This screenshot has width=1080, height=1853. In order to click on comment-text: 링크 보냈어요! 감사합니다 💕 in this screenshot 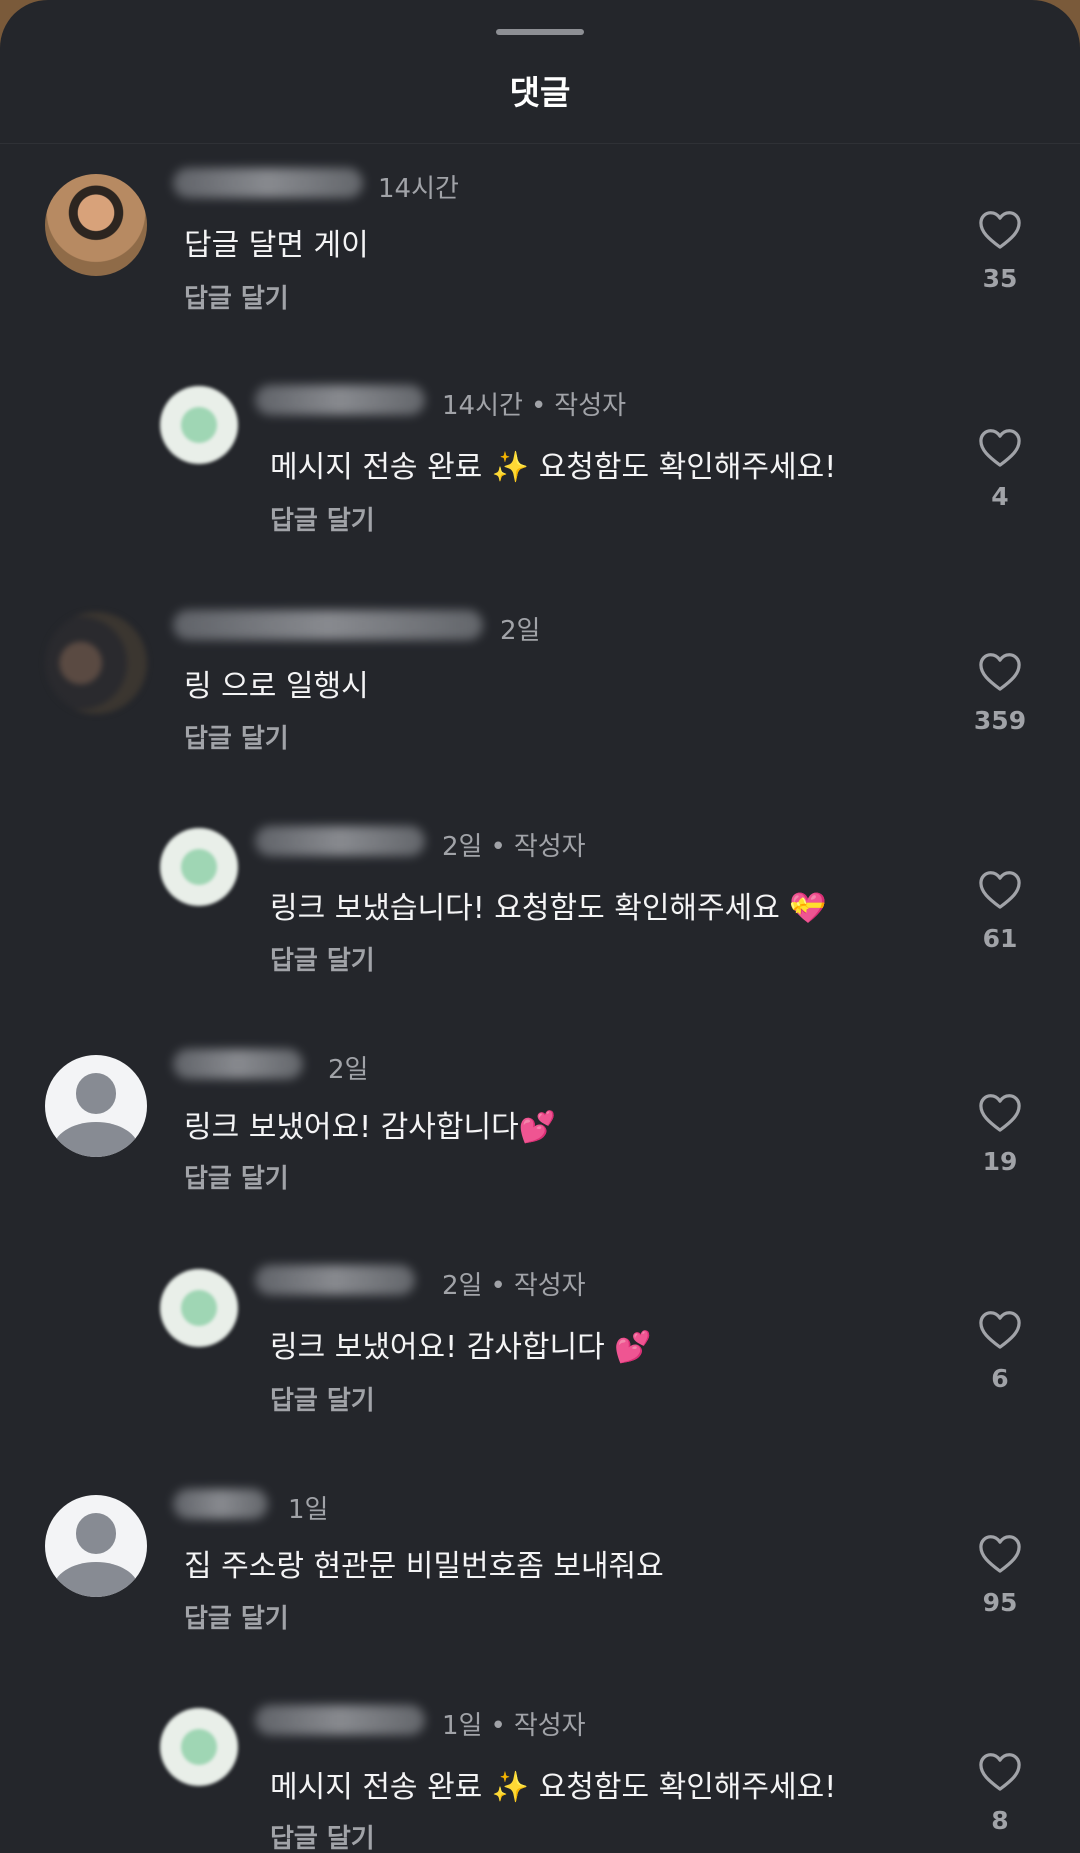, I will do `click(461, 1347)`.